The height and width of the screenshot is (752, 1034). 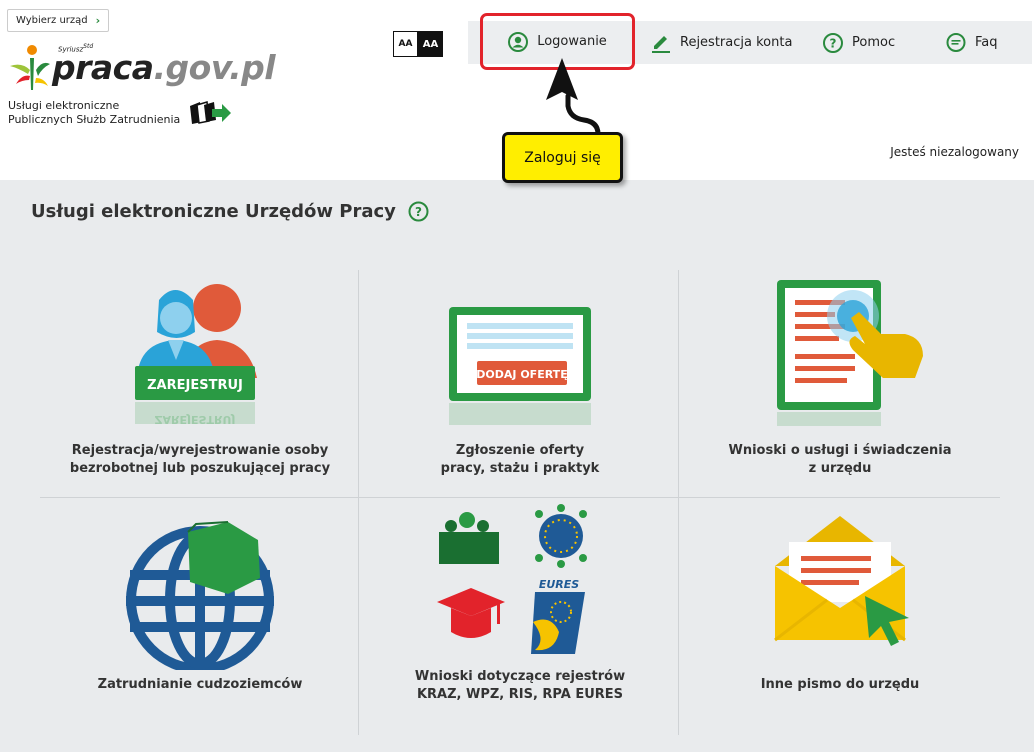 What do you see at coordinates (956, 42) in the screenshot?
I see `chat-bubble-icon` at bounding box center [956, 42].